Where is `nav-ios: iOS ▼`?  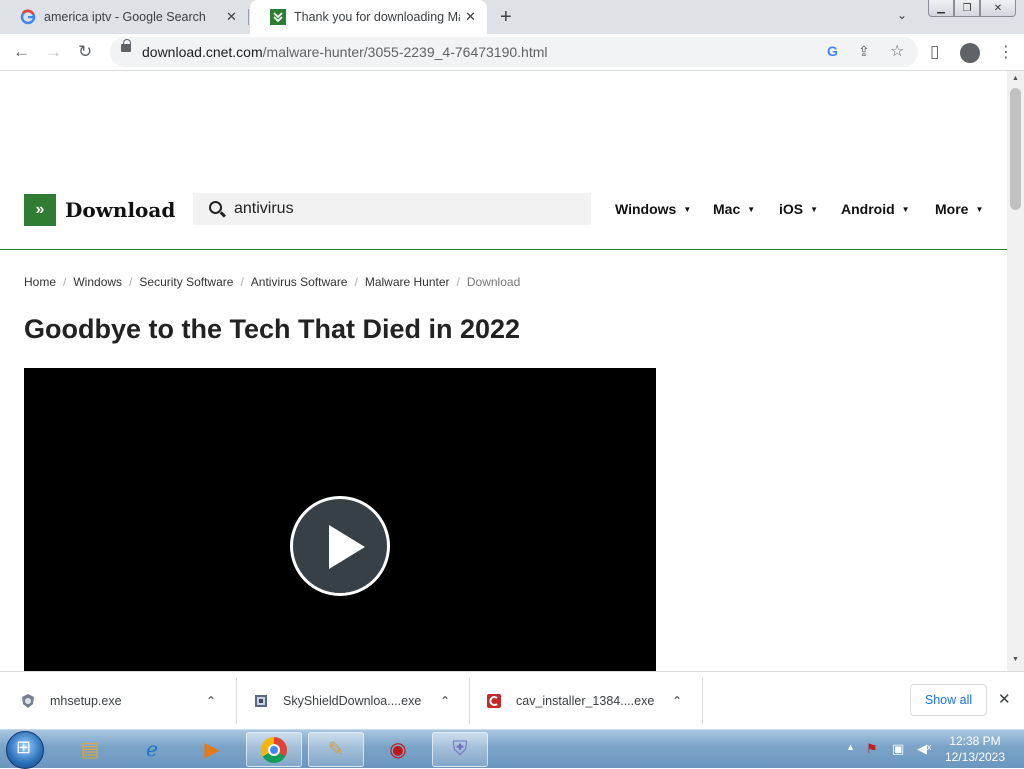 nav-ios: iOS ▼ is located at coordinates (798, 209).